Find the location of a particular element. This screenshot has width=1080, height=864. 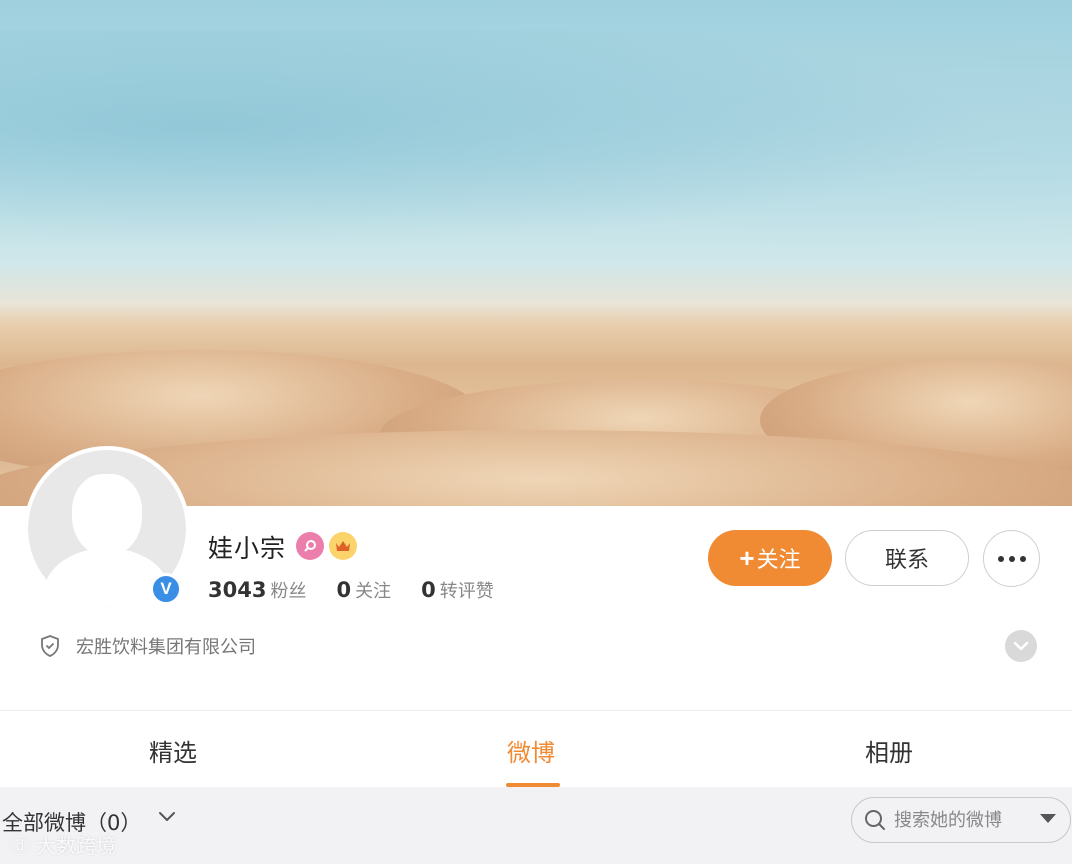

search-dropdown-icon is located at coordinates (1048, 818).